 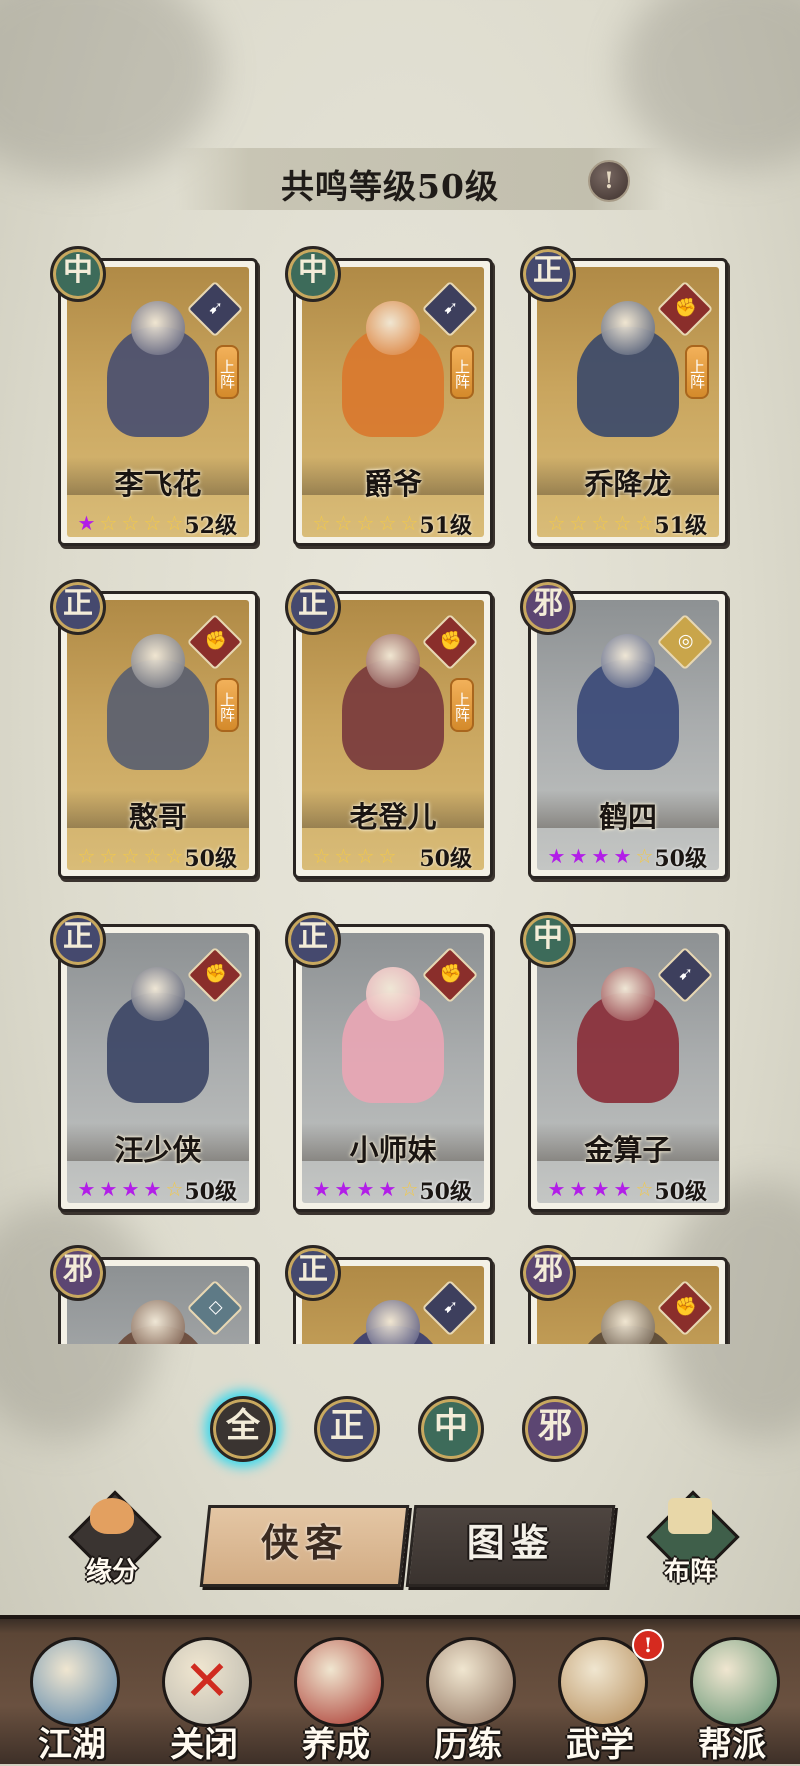 What do you see at coordinates (735, 1682) in the screenshot?
I see `emblem-icon` at bounding box center [735, 1682].